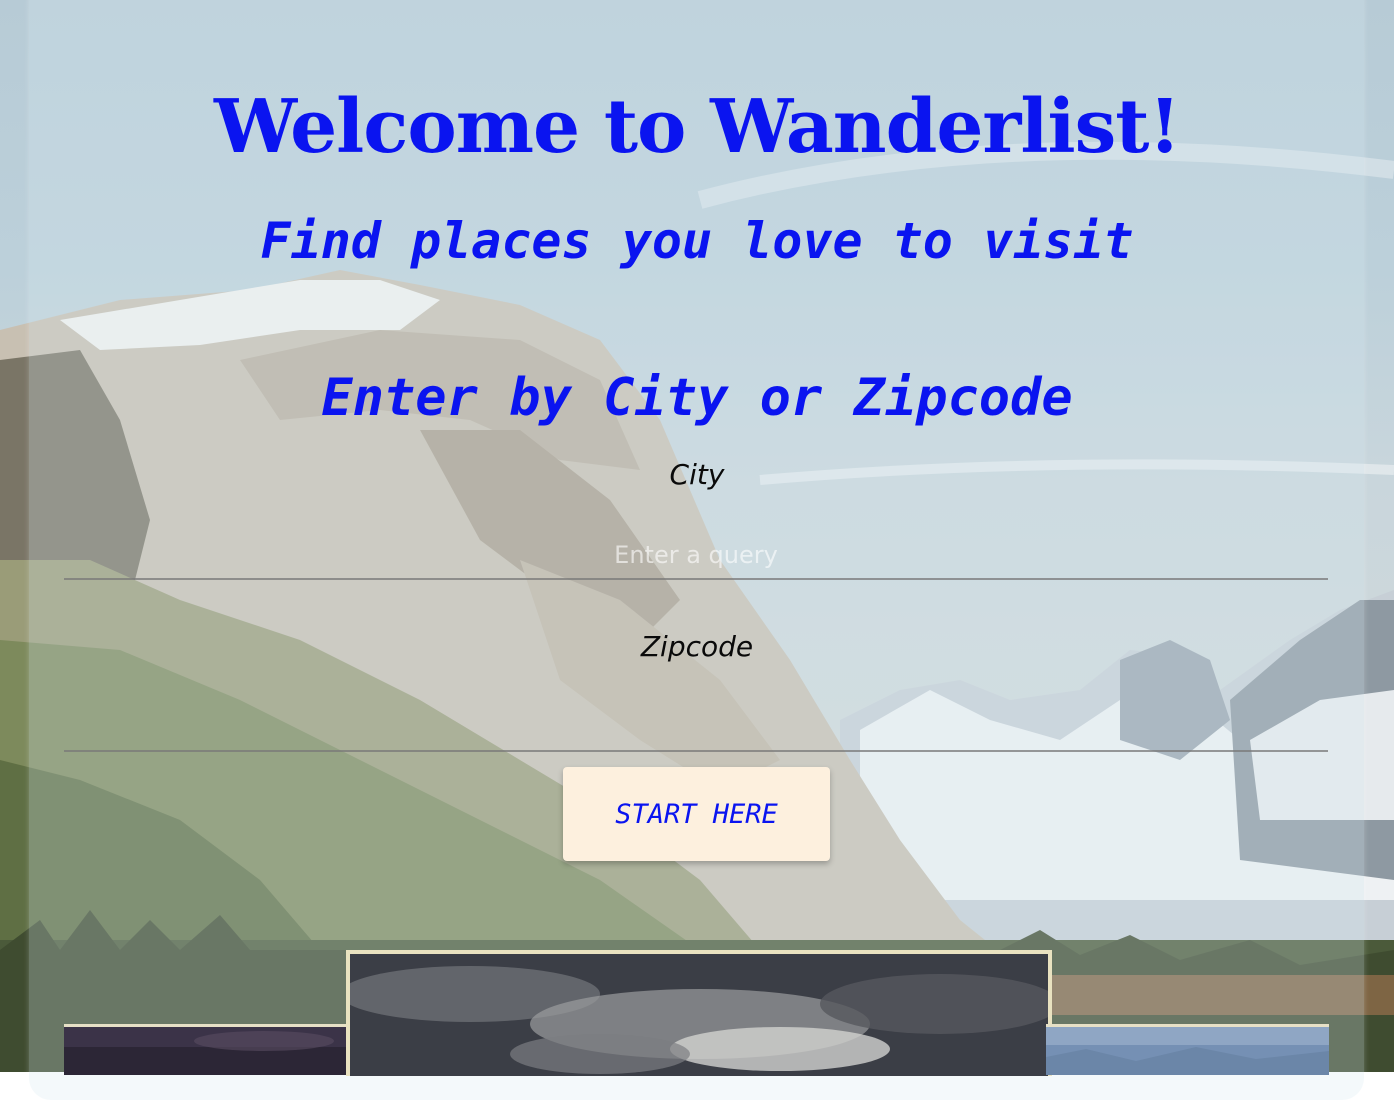 Image resolution: width=1394 pixels, height=1100 pixels. I want to click on page-subtitle: Find places you love to visit, so click(697, 241).